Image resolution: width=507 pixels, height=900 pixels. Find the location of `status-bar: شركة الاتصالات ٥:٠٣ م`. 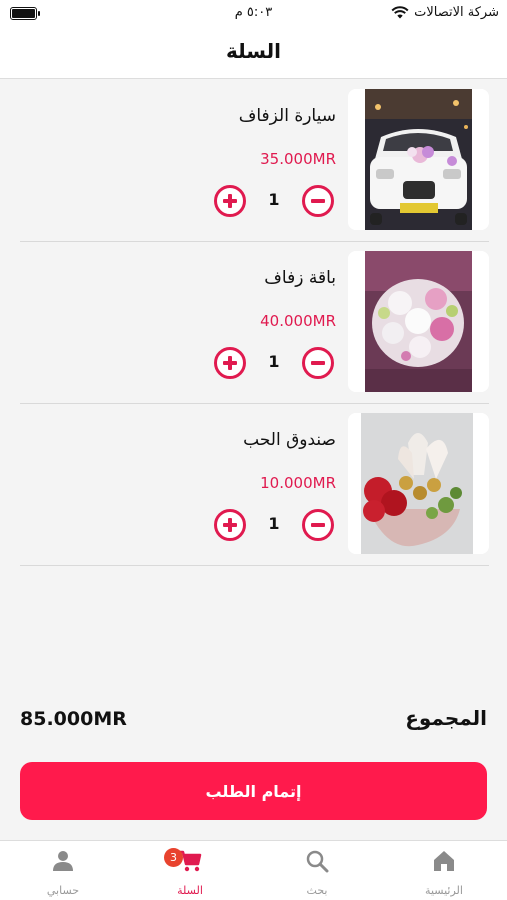

status-bar: شركة الاتصالات ٥:٠٣ م is located at coordinates (253, 14).